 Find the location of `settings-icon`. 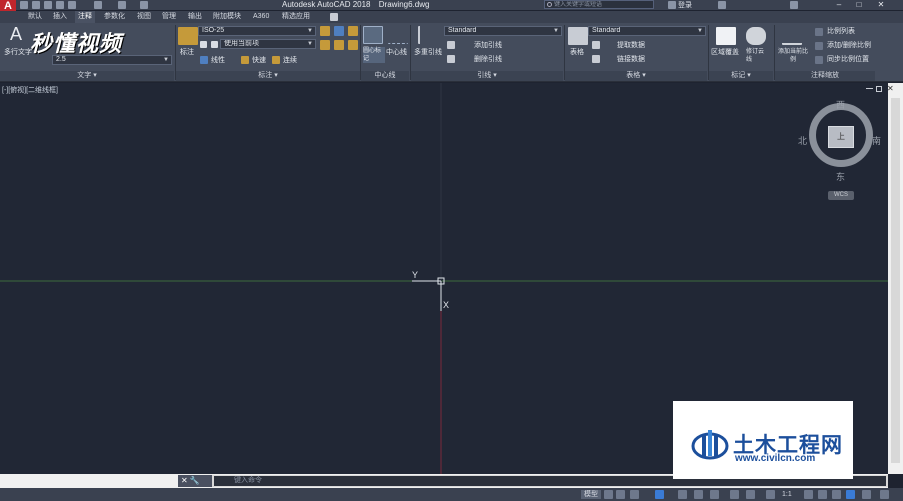

settings-icon is located at coordinates (808, 494).